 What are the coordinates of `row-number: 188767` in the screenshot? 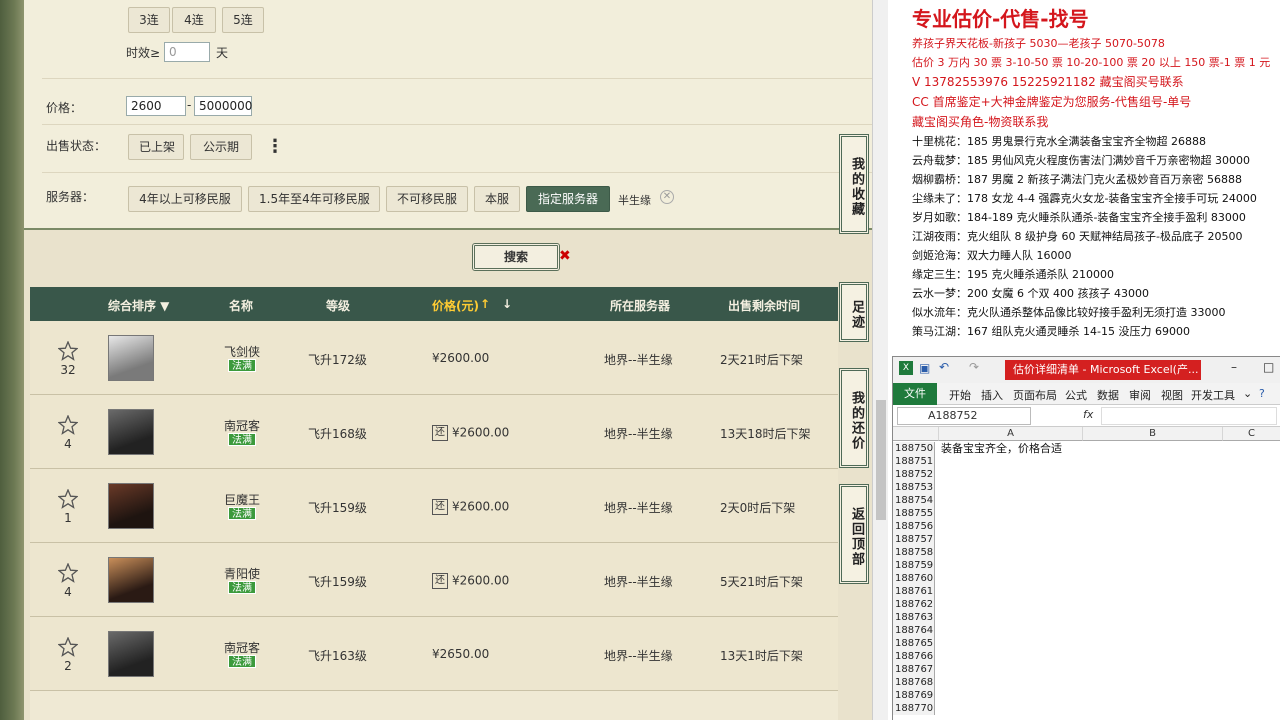 It's located at (914, 669).